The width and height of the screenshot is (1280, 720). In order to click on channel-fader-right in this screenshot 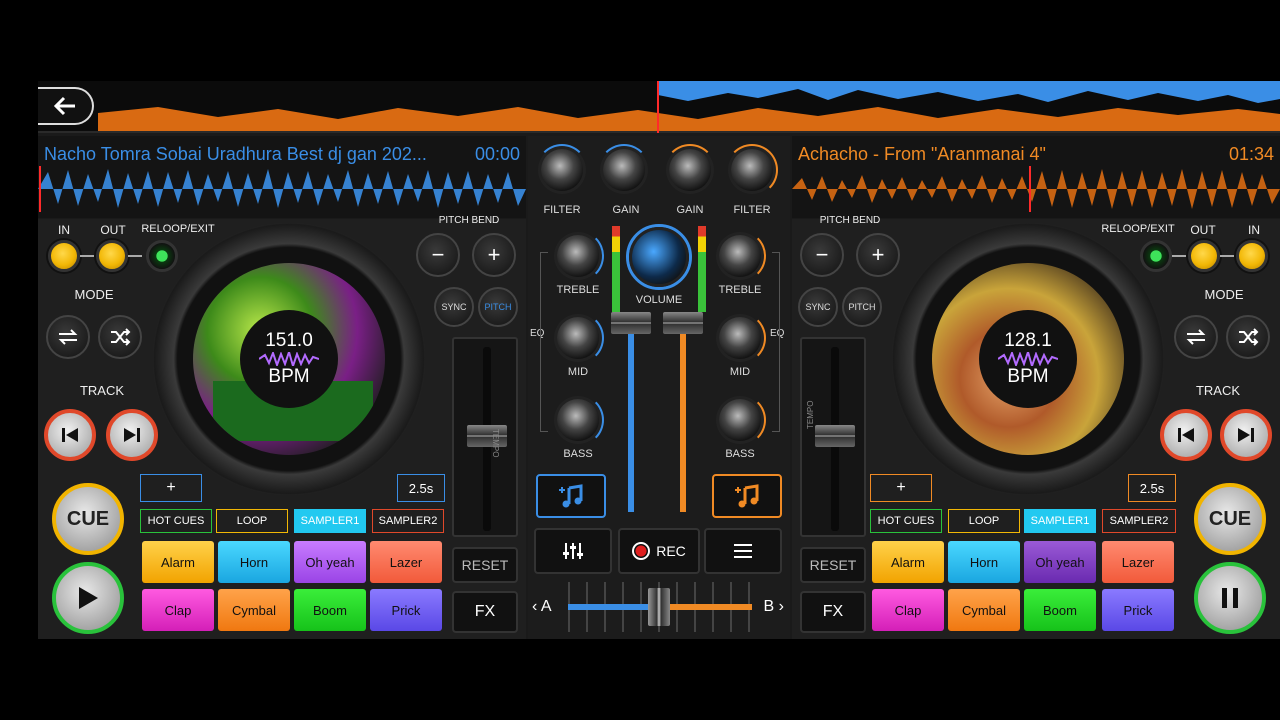, I will do `click(683, 323)`.